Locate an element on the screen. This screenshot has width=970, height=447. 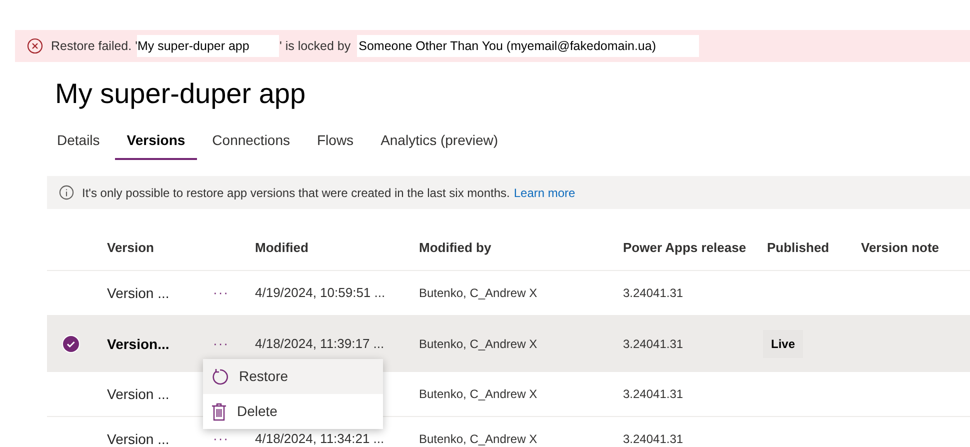
info-text: It's only possible to restore app versions that were created in the last six months. is located at coordinates (296, 193).